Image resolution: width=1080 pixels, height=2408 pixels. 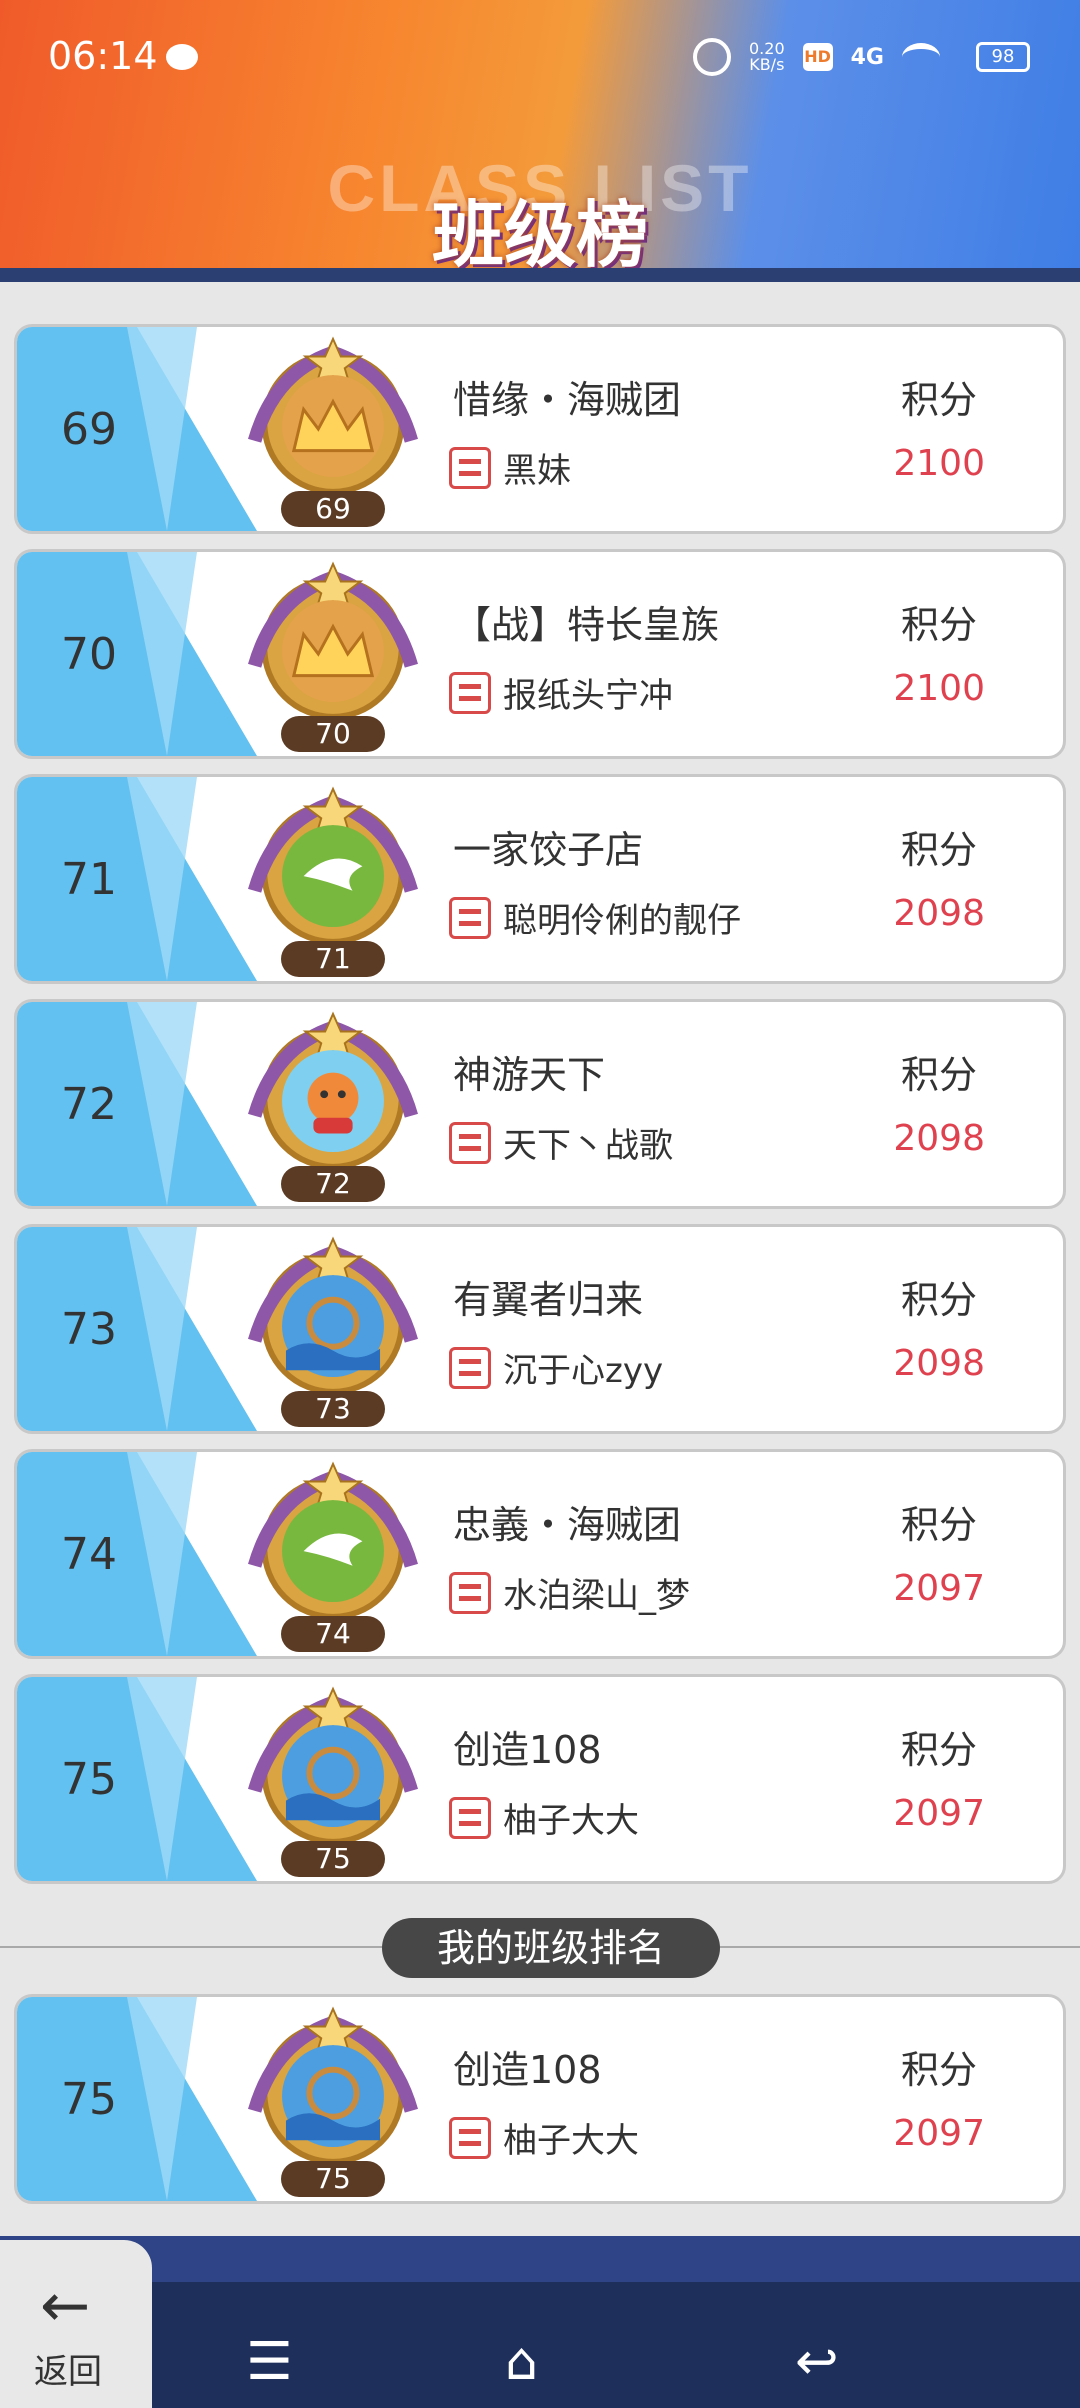 I want to click on class-row: 71 71 一家饺子店聪明伶俐的靓仔 积分 2098, so click(x=540, y=879).